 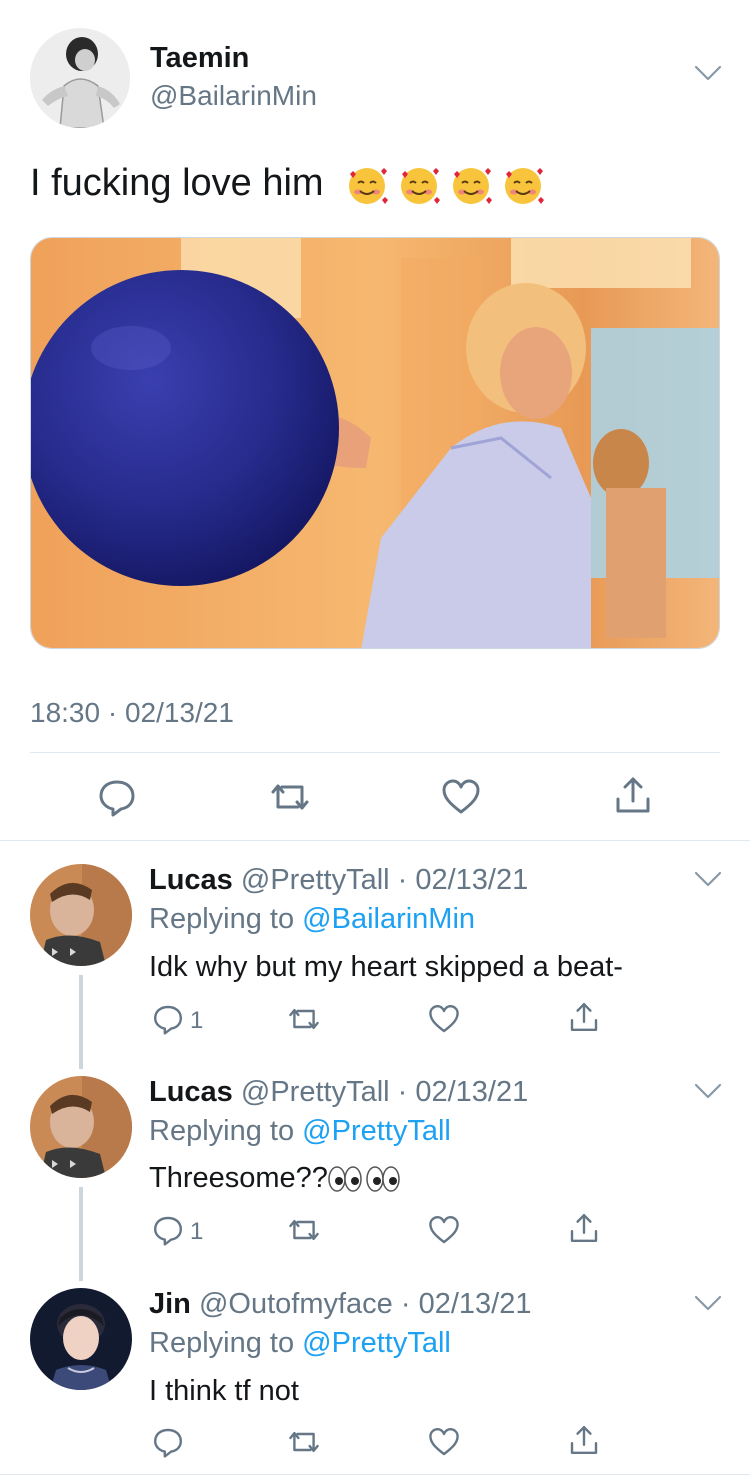 I want to click on tweet-timestamp: 18:30 · 02/13/21, so click(x=132, y=713).